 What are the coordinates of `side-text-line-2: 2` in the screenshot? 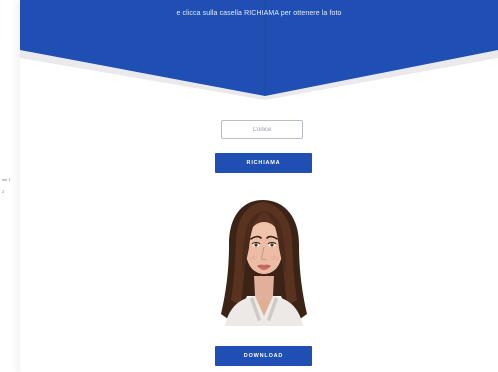 It's located at (3, 191).